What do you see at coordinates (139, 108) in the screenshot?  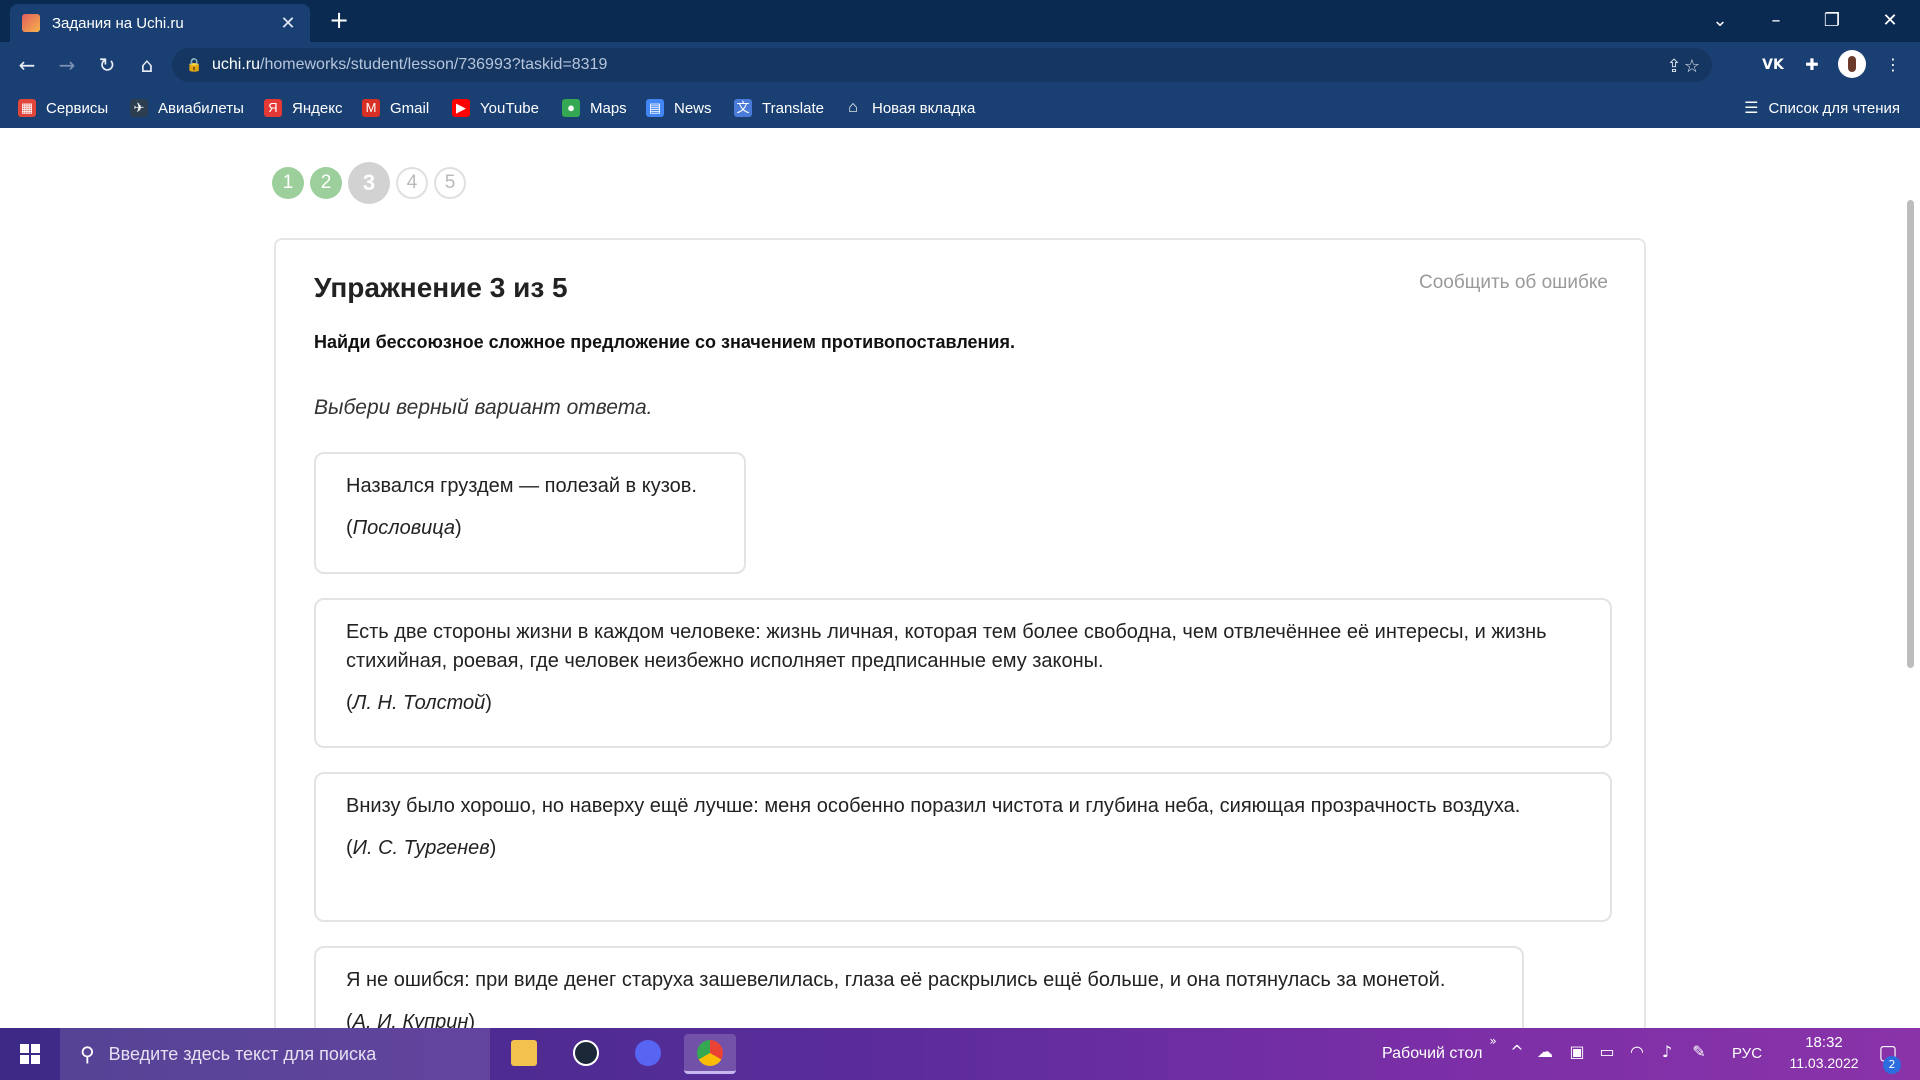 I see `plane-icon: ✈` at bounding box center [139, 108].